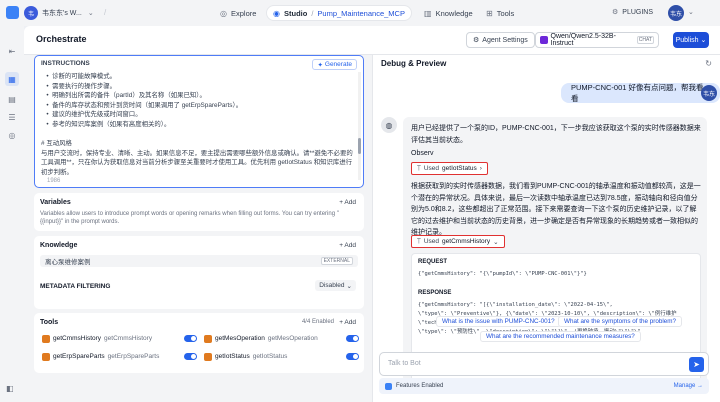  I want to click on nav-studio: ◉ Studio / Pump_Maintenance_MCP, so click(339, 13).